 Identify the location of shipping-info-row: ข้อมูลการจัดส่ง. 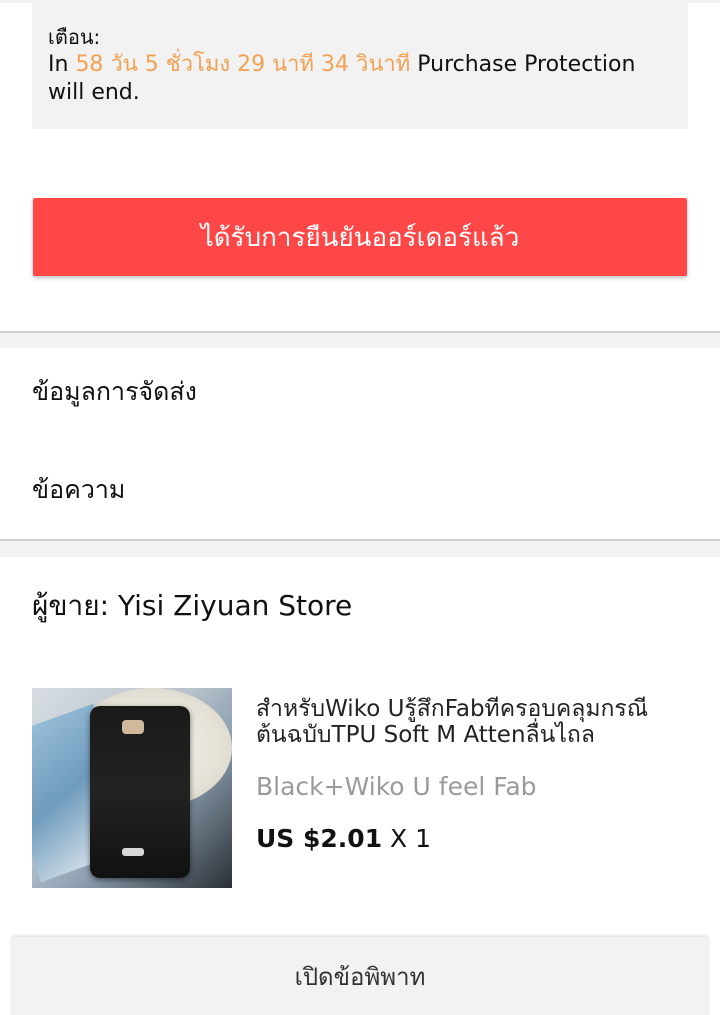
(360, 392).